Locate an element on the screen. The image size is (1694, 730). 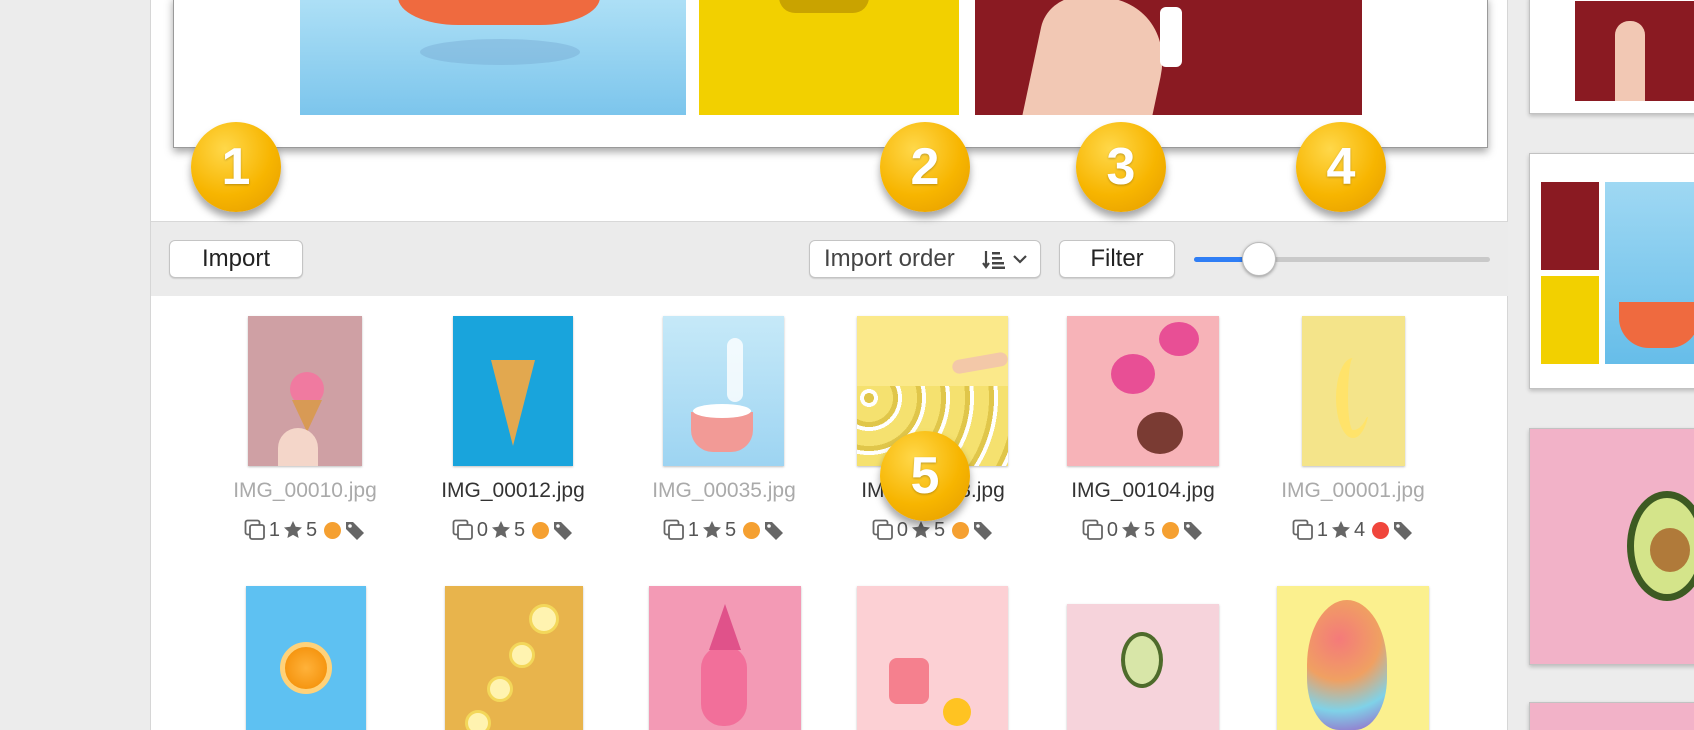
thumbnail-size-slider is located at coordinates (1342, 259).